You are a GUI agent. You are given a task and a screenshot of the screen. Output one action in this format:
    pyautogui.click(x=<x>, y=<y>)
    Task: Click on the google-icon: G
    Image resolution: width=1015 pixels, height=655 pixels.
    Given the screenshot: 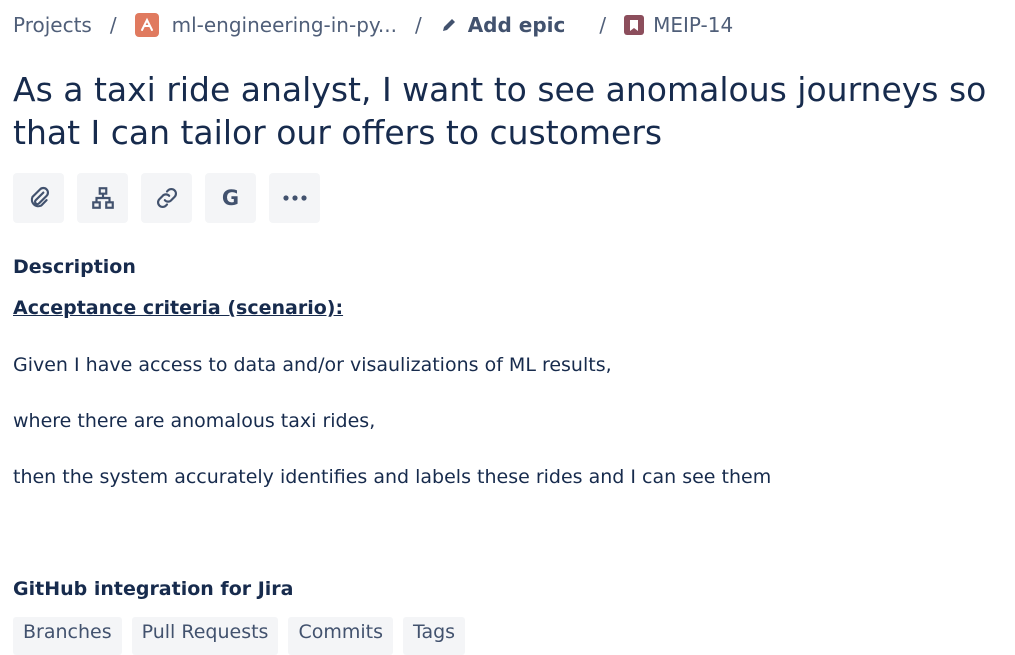 What is the action you would take?
    pyautogui.click(x=230, y=198)
    